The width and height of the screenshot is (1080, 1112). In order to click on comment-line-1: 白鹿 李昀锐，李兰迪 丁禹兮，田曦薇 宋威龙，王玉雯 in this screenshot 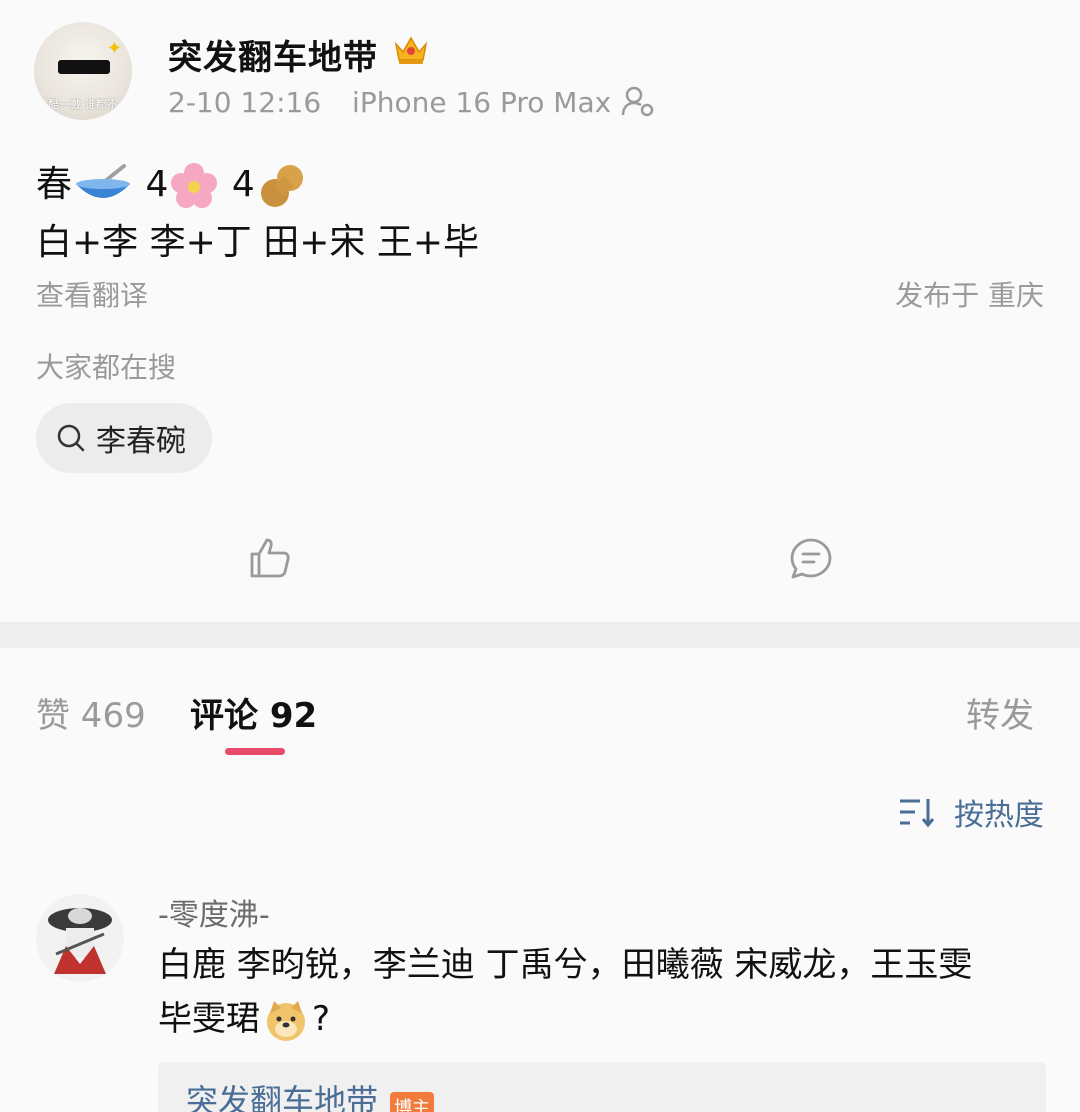, I will do `click(565, 965)`.